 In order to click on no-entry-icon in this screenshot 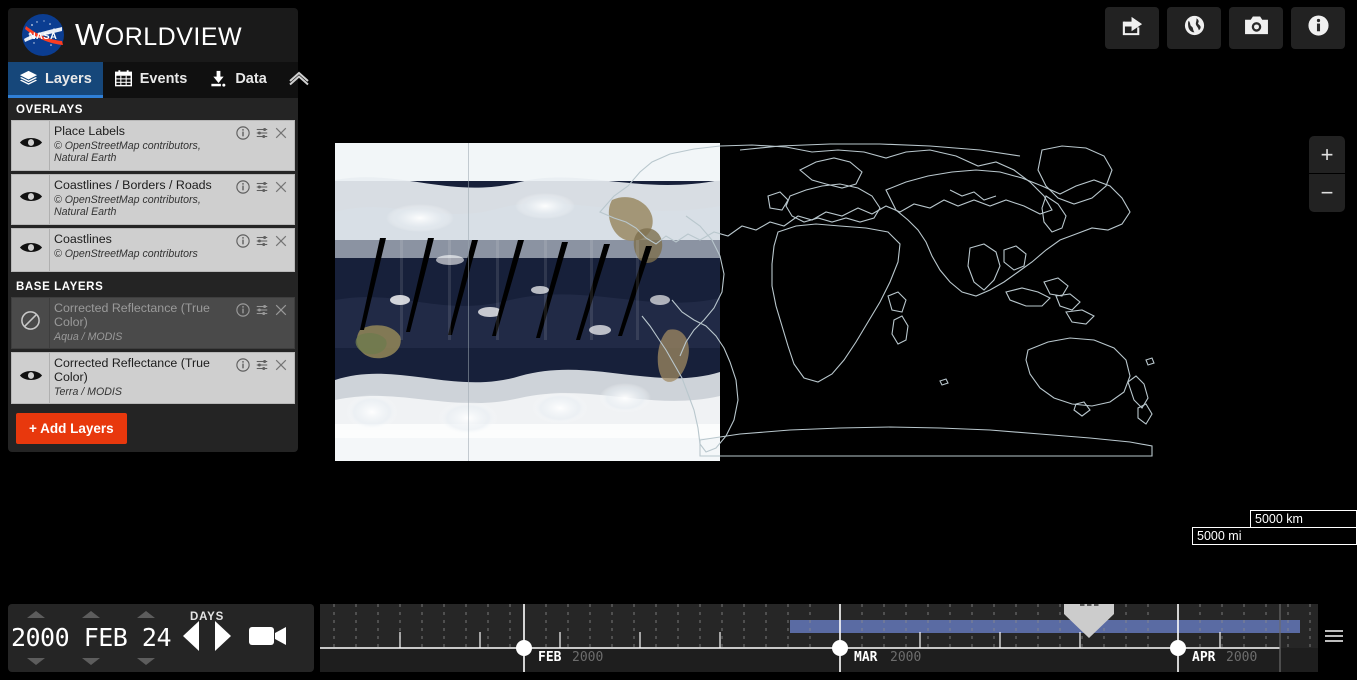, I will do `click(30, 323)`.